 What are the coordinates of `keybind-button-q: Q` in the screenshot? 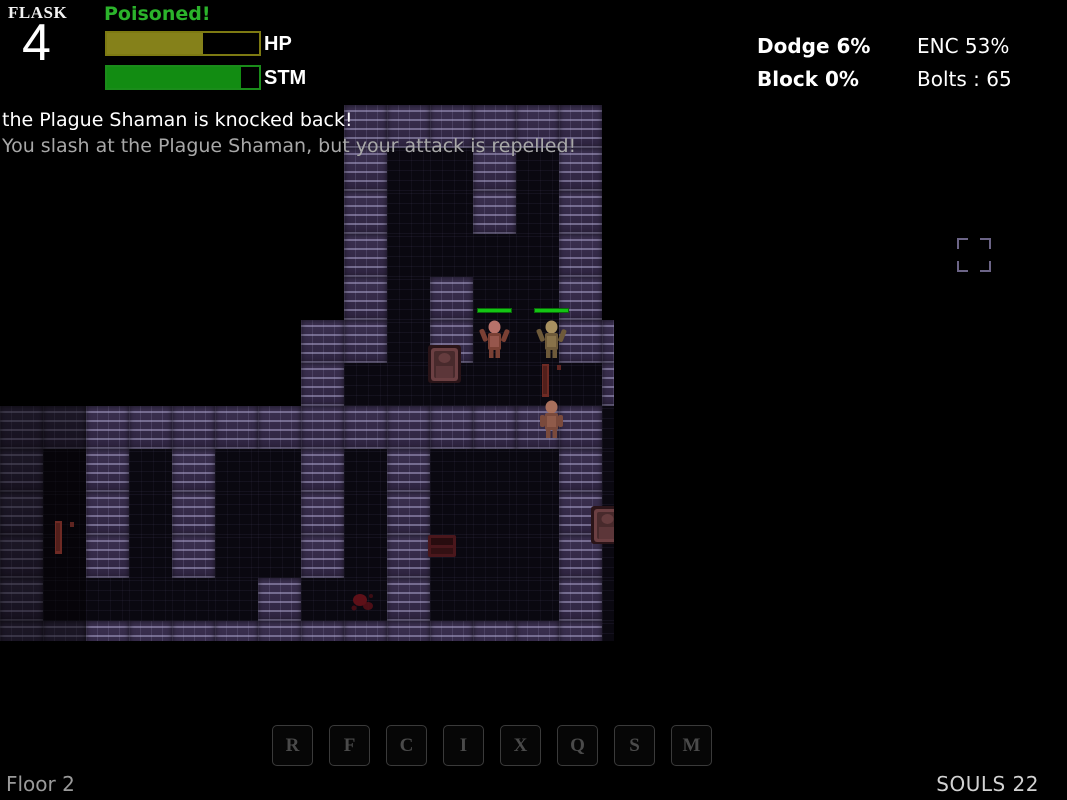 It's located at (577, 745).